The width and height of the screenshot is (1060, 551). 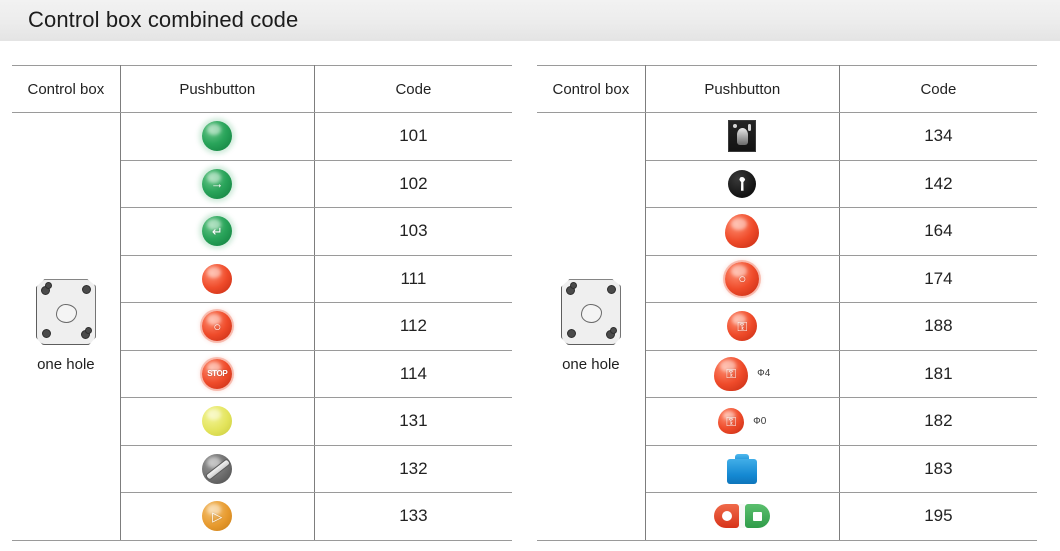 What do you see at coordinates (413, 136) in the screenshot?
I see `code-cell: 101` at bounding box center [413, 136].